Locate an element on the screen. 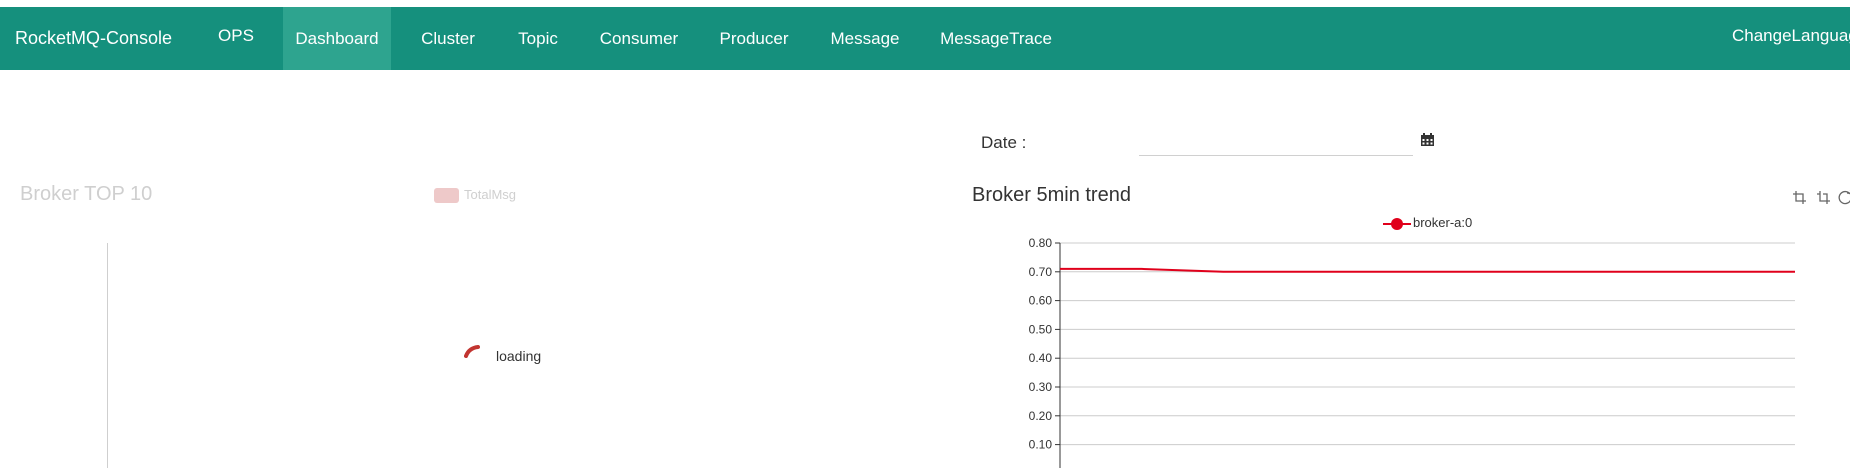  nav-ops: OPS is located at coordinates (236, 38).